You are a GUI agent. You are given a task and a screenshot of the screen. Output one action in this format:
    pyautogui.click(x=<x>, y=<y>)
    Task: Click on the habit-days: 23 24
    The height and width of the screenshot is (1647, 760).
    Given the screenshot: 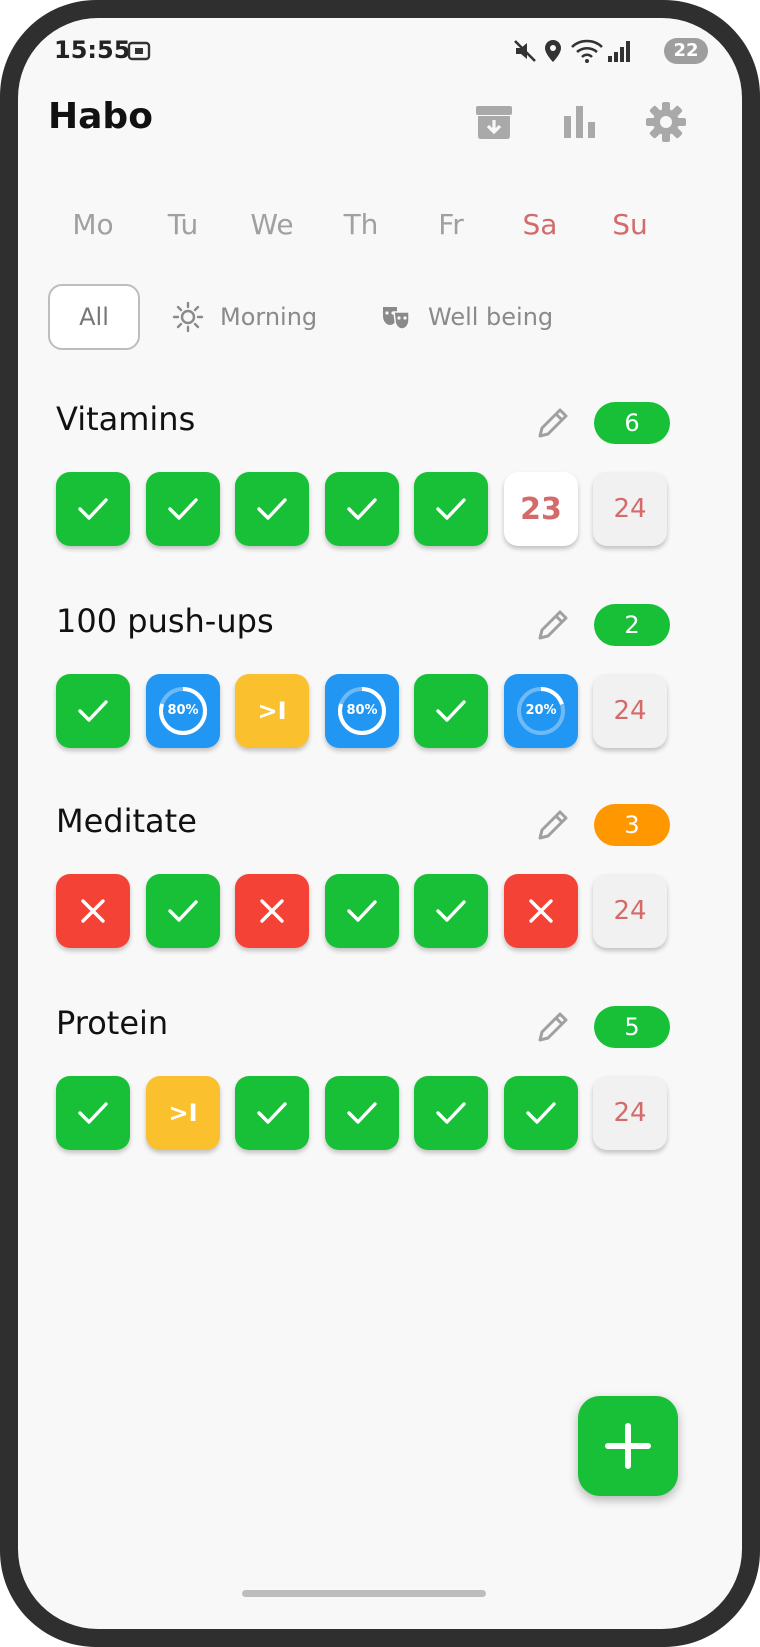 What is the action you would take?
    pyautogui.click(x=366, y=512)
    